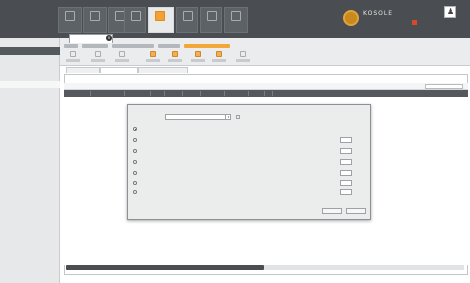 The width and height of the screenshot is (470, 283). I want to click on option-radio, so click(135, 129).